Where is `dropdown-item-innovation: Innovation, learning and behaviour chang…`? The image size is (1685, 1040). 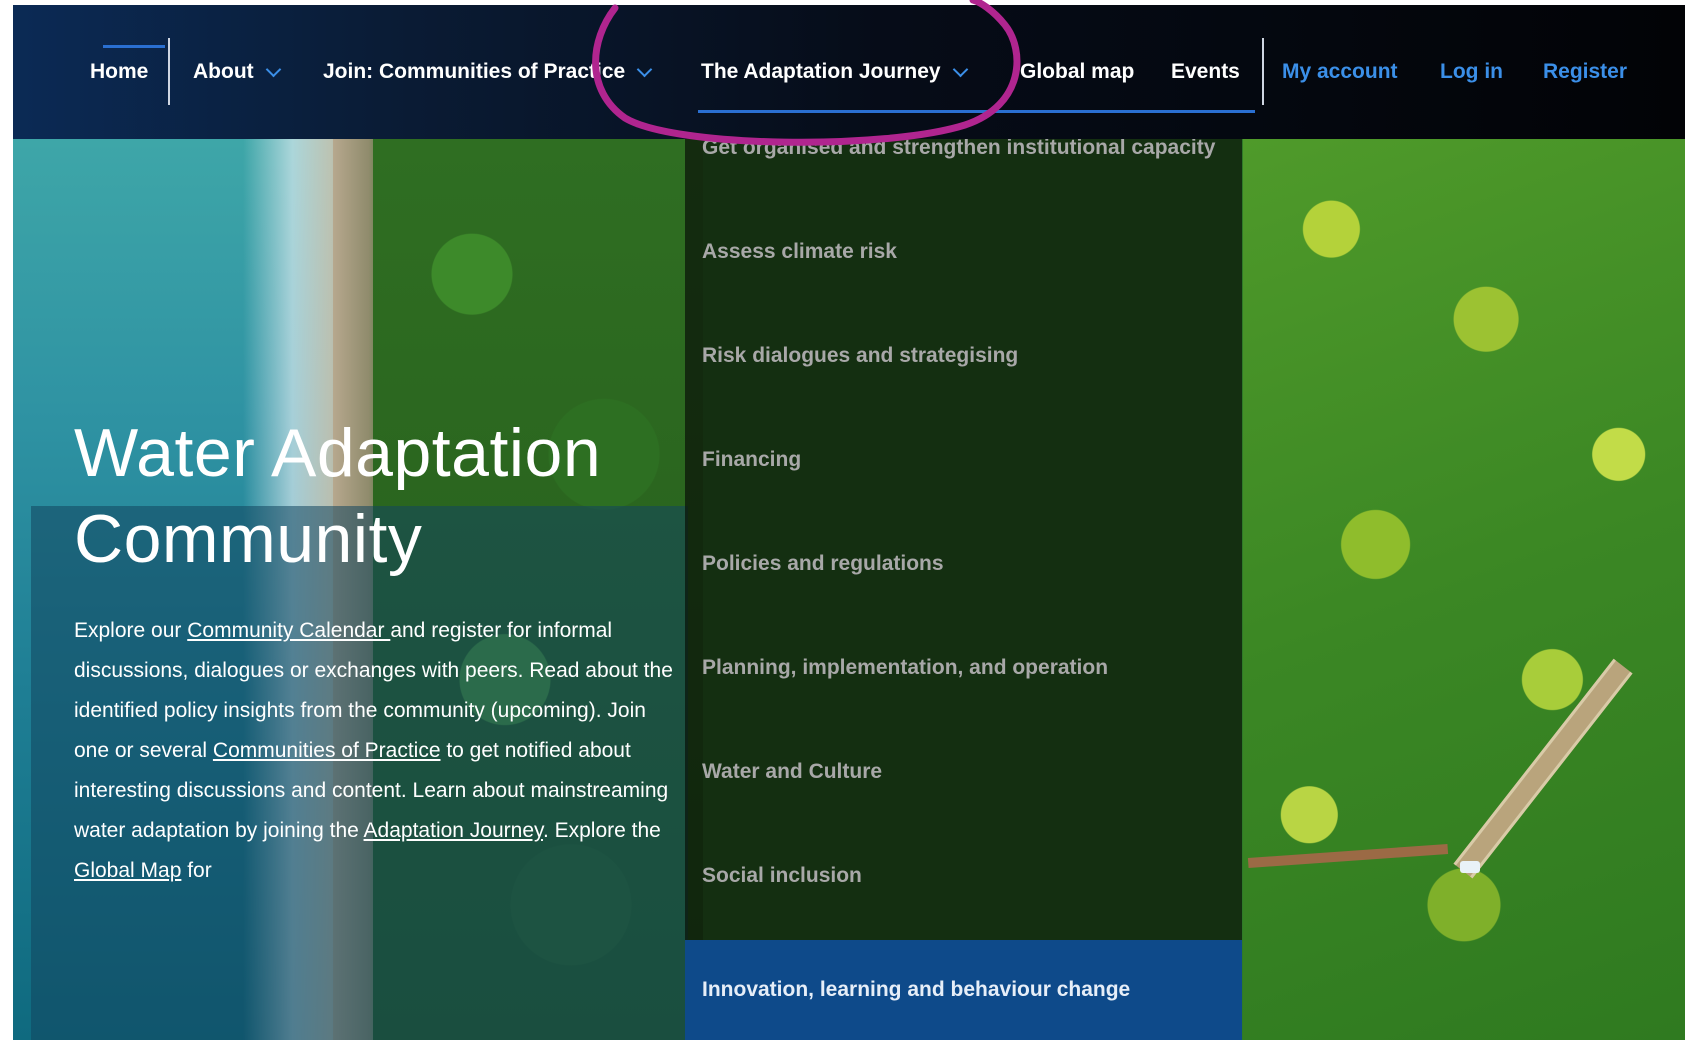
dropdown-item-innovation: Innovation, learning and behaviour chang… is located at coordinates (963, 990).